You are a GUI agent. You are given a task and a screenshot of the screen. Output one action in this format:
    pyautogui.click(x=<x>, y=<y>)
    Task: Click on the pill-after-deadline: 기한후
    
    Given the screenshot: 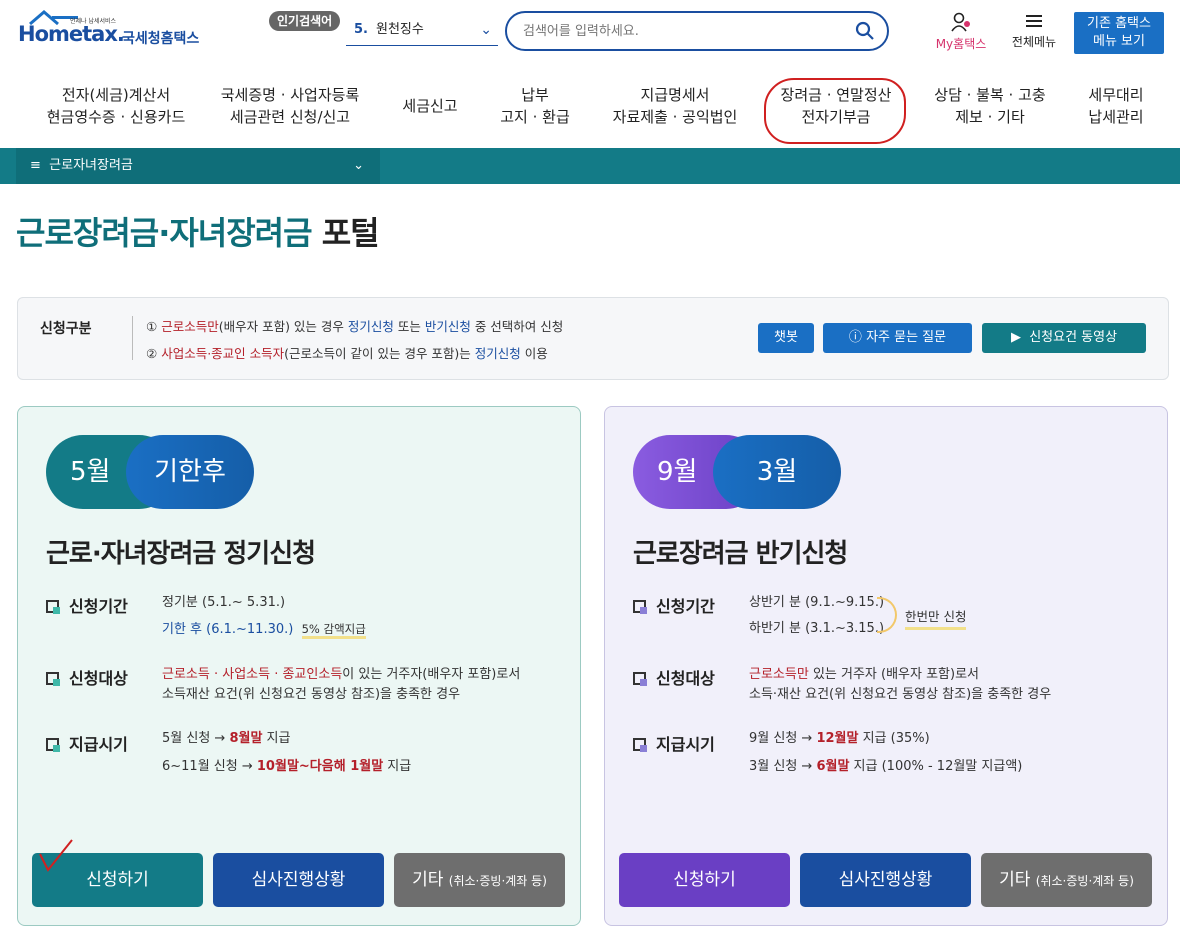 What is the action you would take?
    pyautogui.click(x=190, y=472)
    